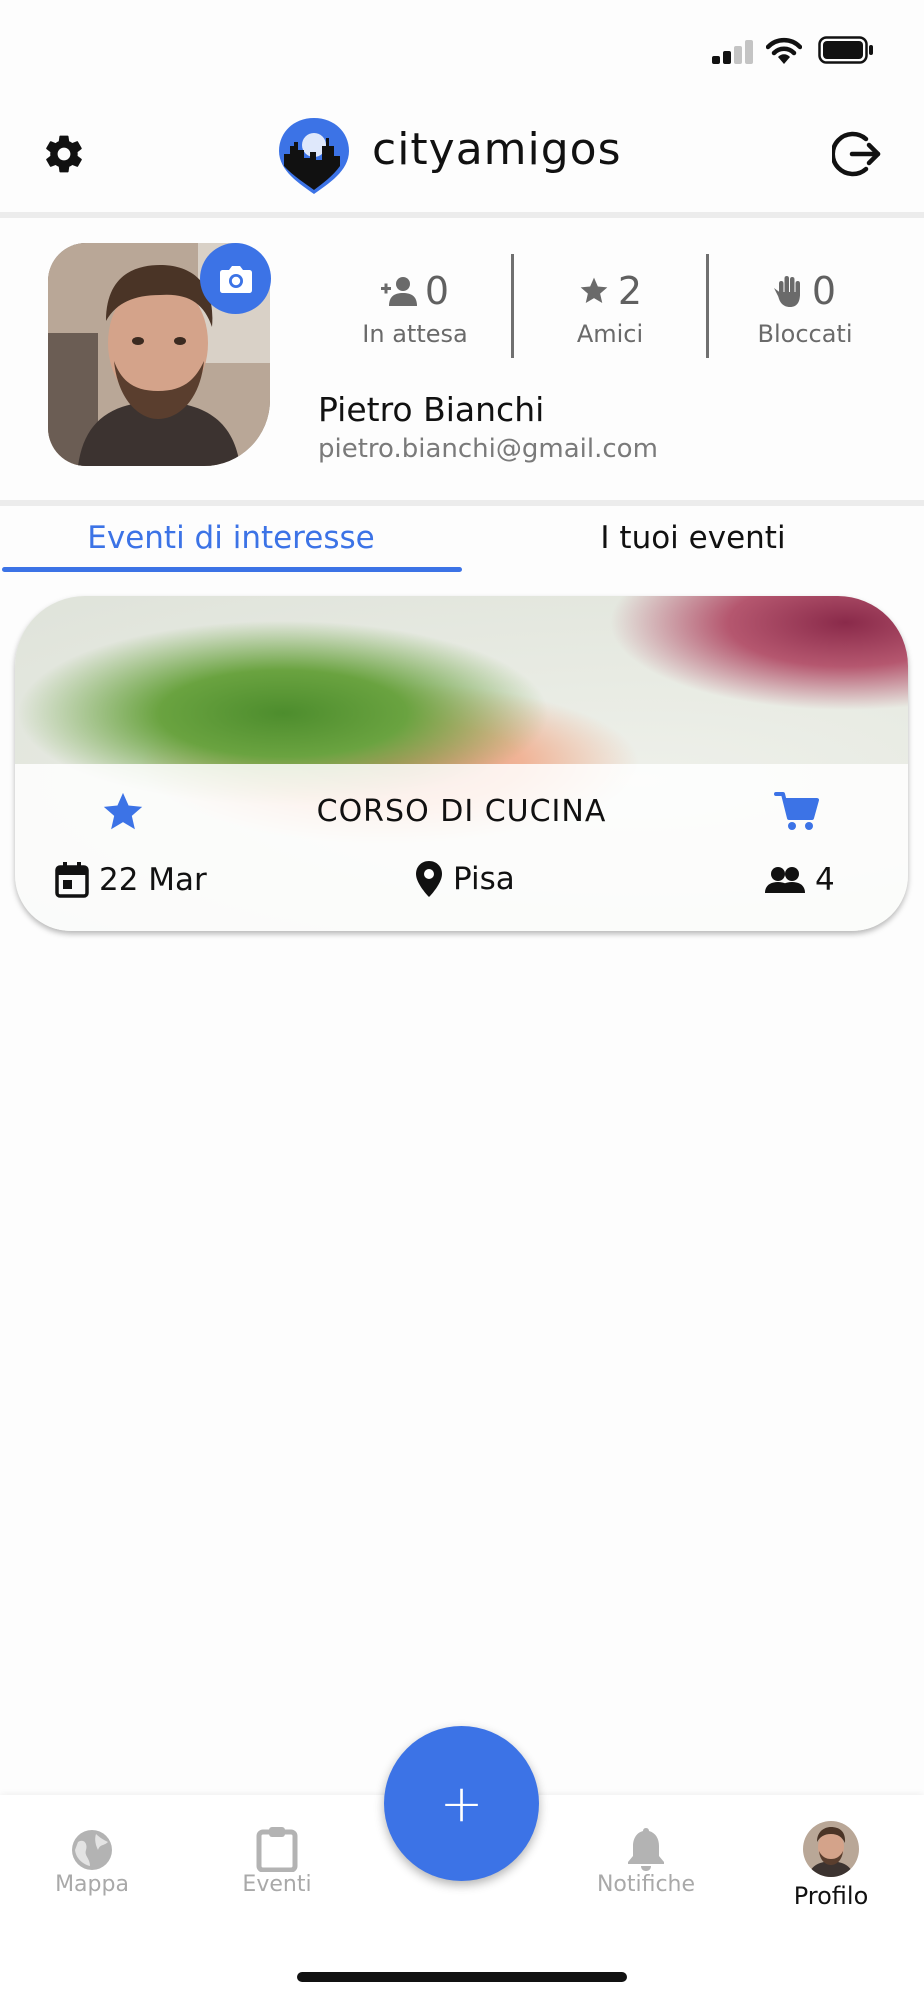  Describe the element at coordinates (277, 1884) in the screenshot. I see `nav-eventi-label: Eventi` at that location.